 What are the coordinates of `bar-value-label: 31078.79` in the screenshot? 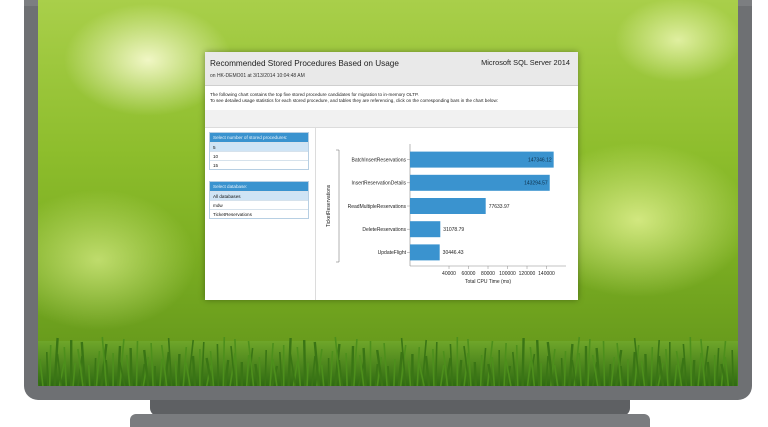 It's located at (453, 230).